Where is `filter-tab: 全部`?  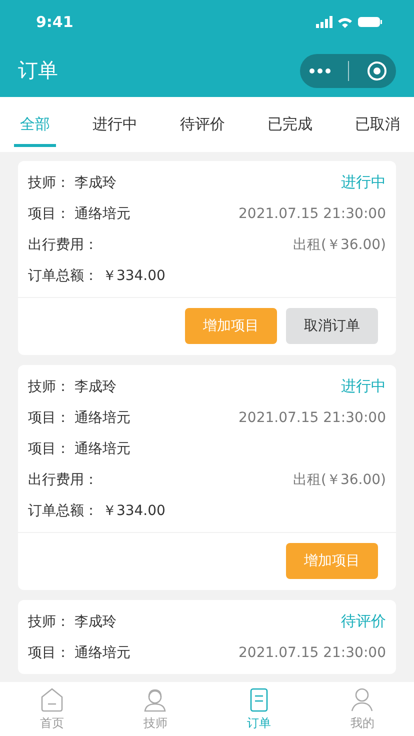
filter-tab: 全部 is located at coordinates (35, 124).